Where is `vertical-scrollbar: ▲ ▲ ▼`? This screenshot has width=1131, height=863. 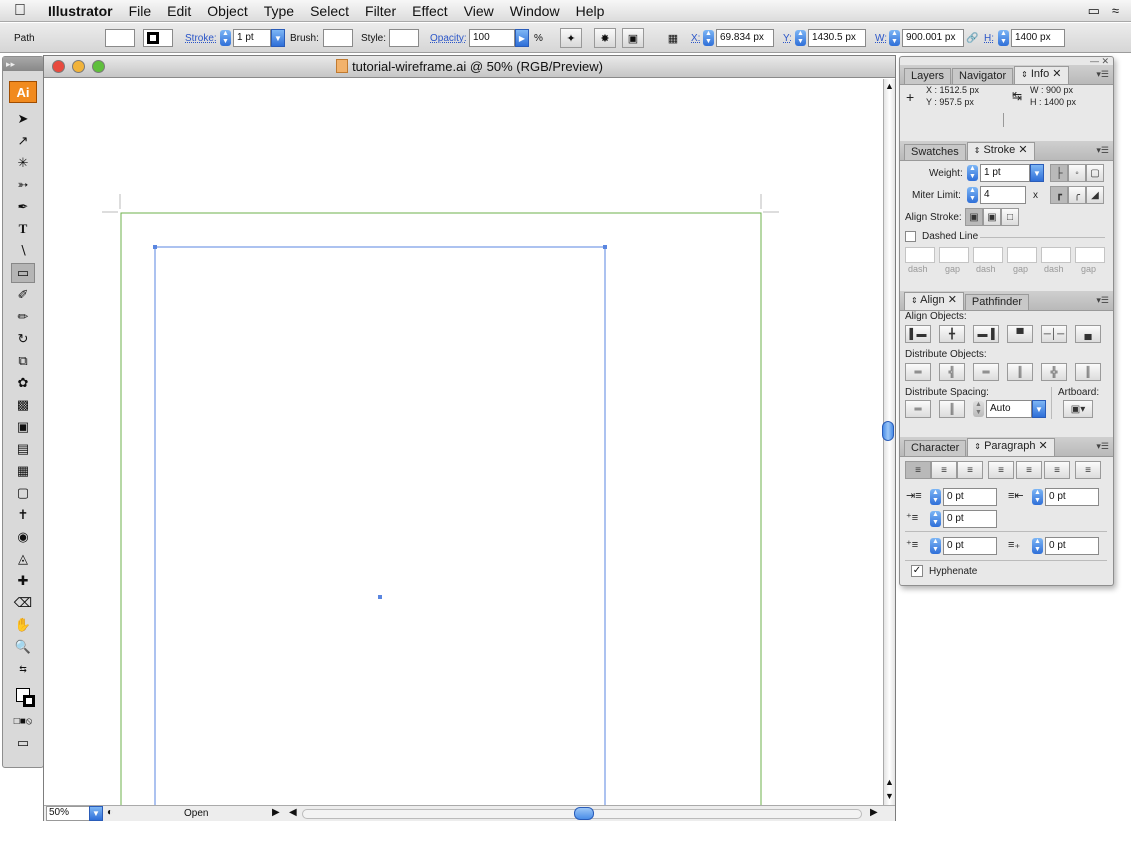
vertical-scrollbar: ▲ ▲ ▼ is located at coordinates (888, 442).